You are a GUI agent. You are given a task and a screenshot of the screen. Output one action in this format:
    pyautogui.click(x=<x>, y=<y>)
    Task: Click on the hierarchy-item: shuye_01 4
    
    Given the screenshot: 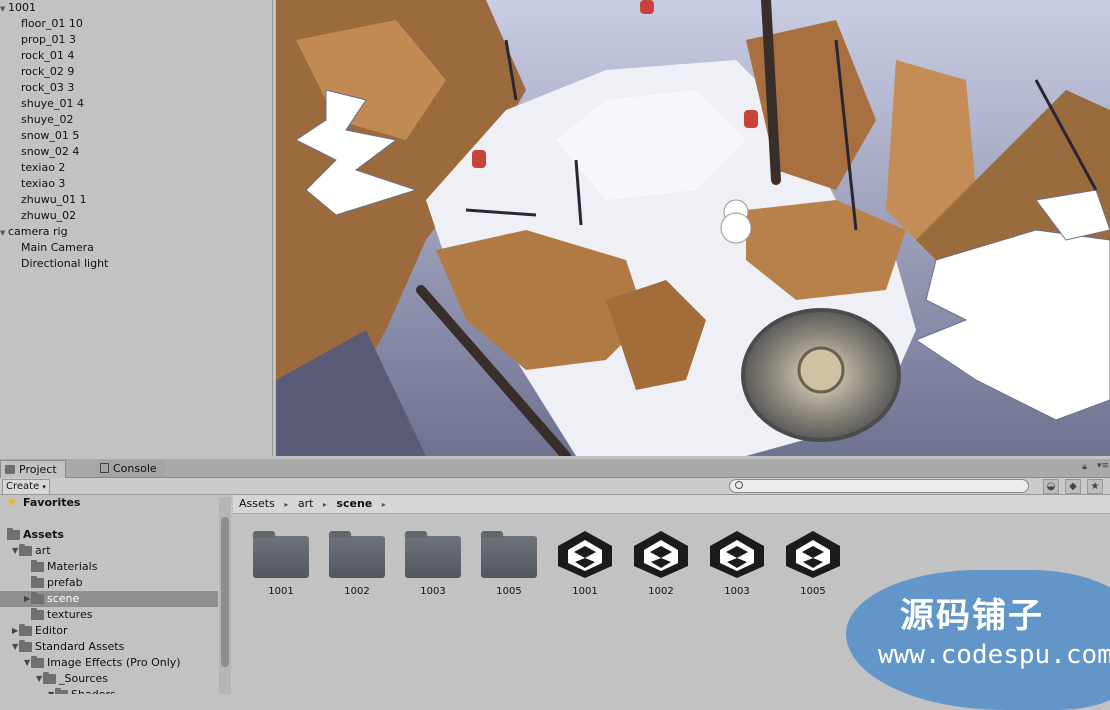 What is the action you would take?
    pyautogui.click(x=52, y=104)
    